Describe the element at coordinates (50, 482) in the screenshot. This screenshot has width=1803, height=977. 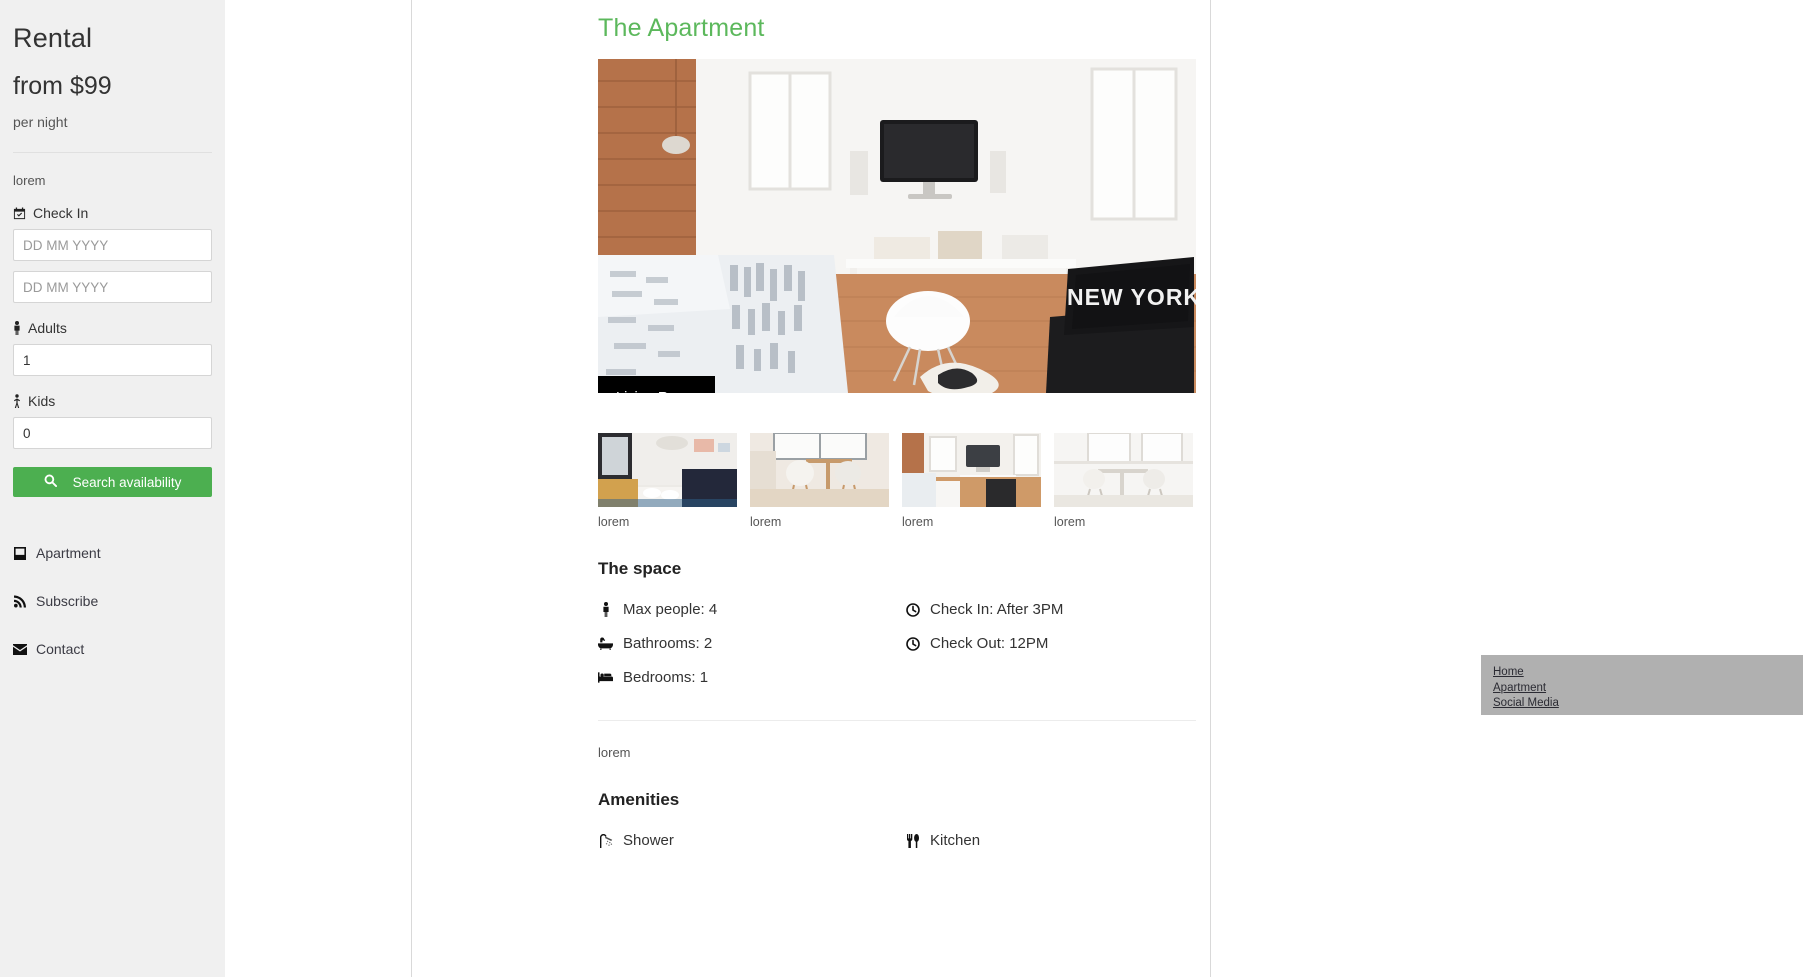
I see `search-icon` at that location.